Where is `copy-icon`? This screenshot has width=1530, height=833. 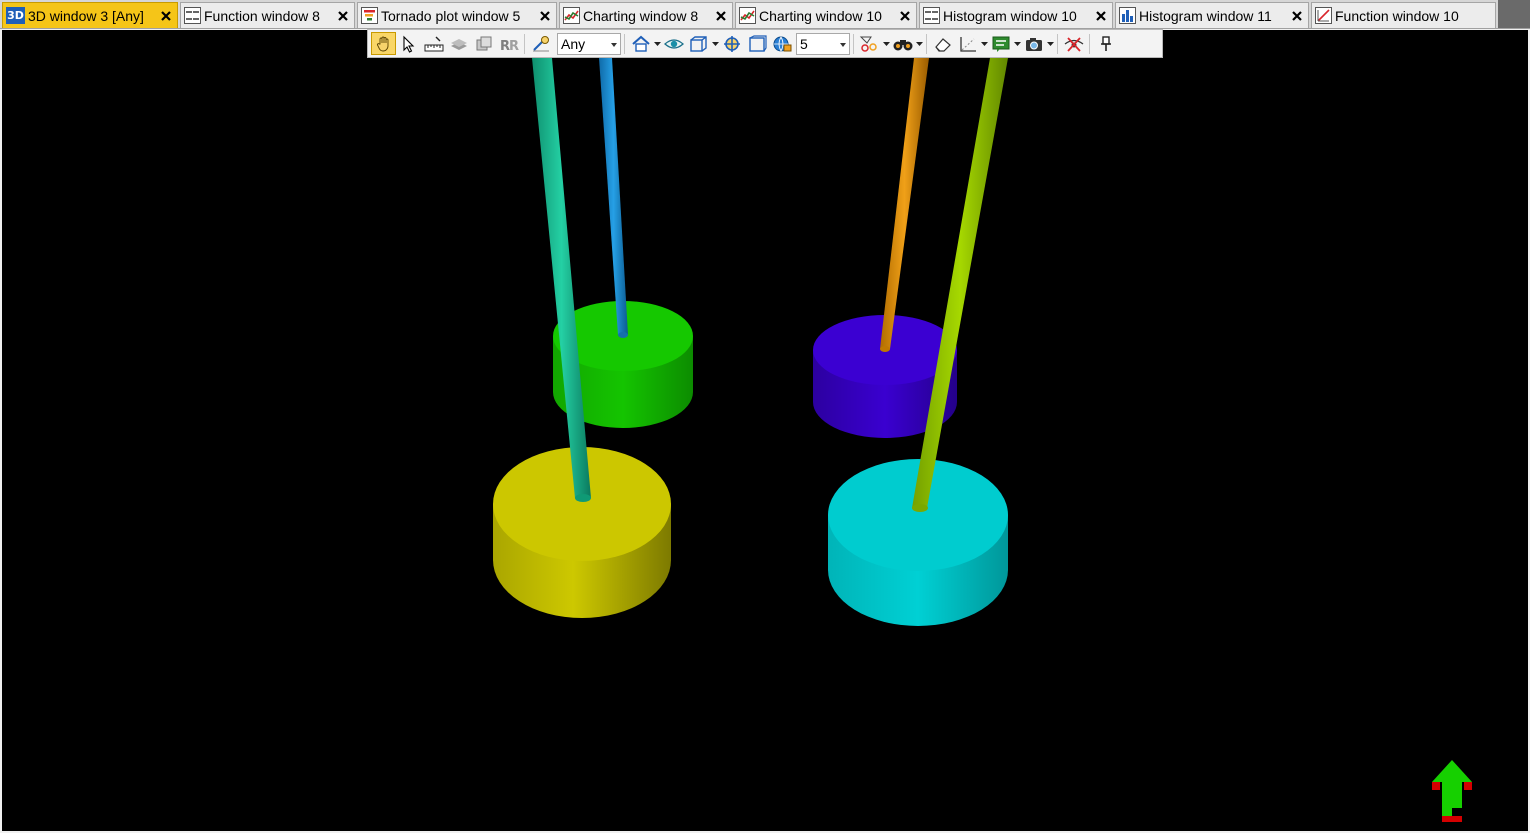 copy-icon is located at coordinates (483, 43).